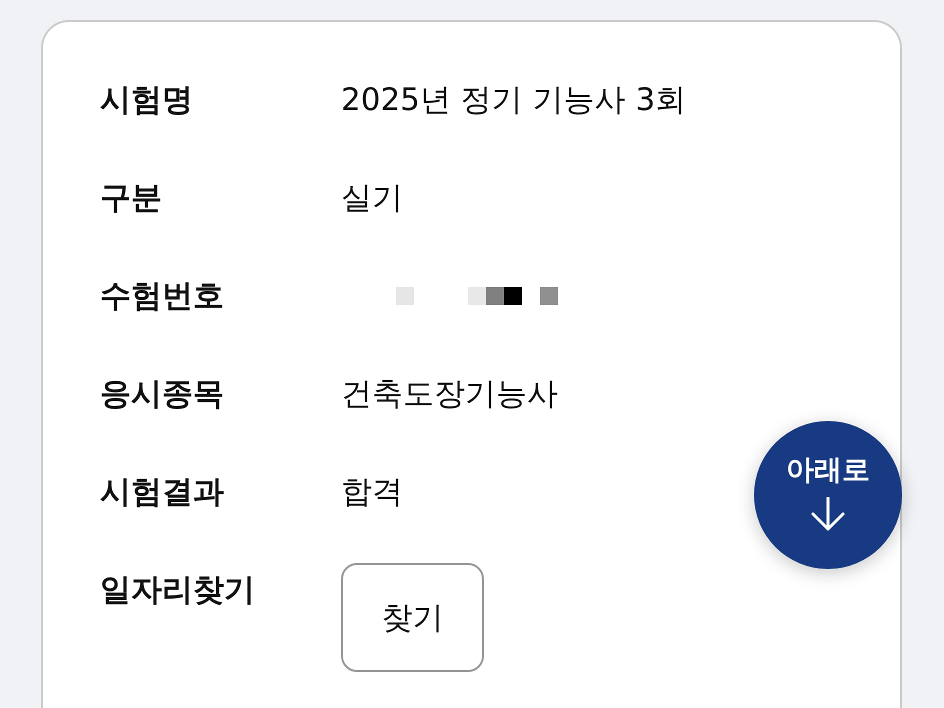 The width and height of the screenshot is (944, 708). Describe the element at coordinates (372, 492) in the screenshot. I see `field-value: 합격` at that location.